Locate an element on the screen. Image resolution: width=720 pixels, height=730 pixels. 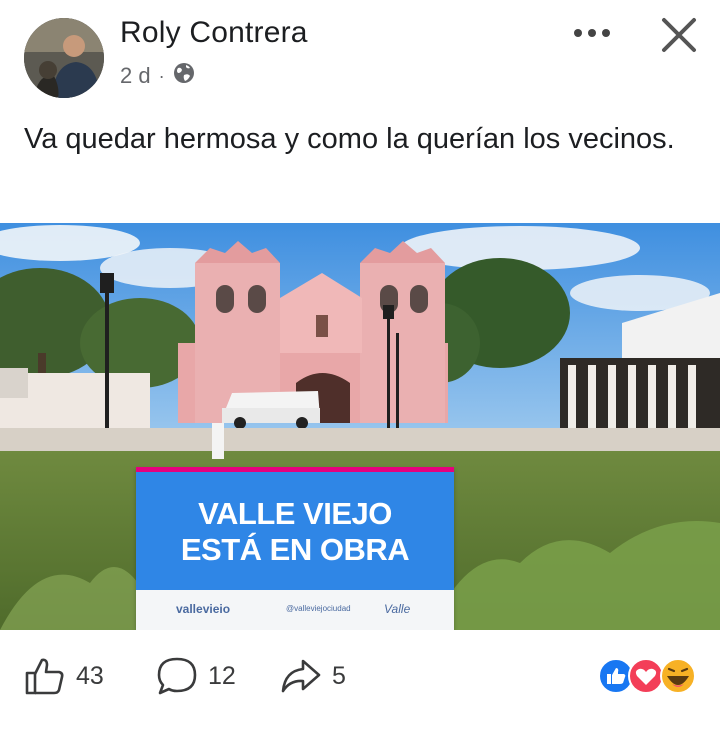
sign-footer-left: vallevieio is located at coordinates (203, 609).